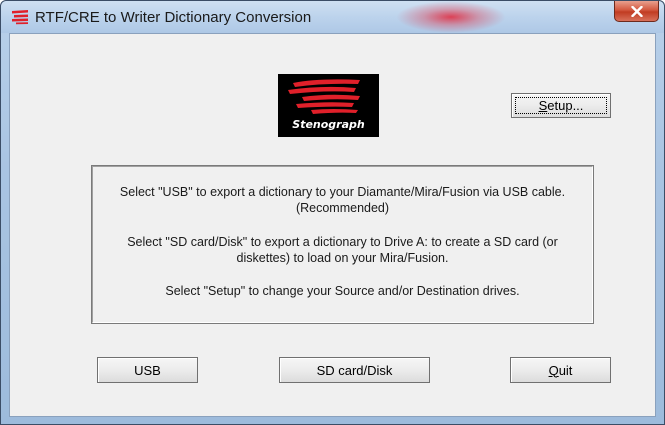 The image size is (665, 425). I want to click on info-sd-text-cont: diskettes) to load on your Mira/Fusion., so click(342, 258).